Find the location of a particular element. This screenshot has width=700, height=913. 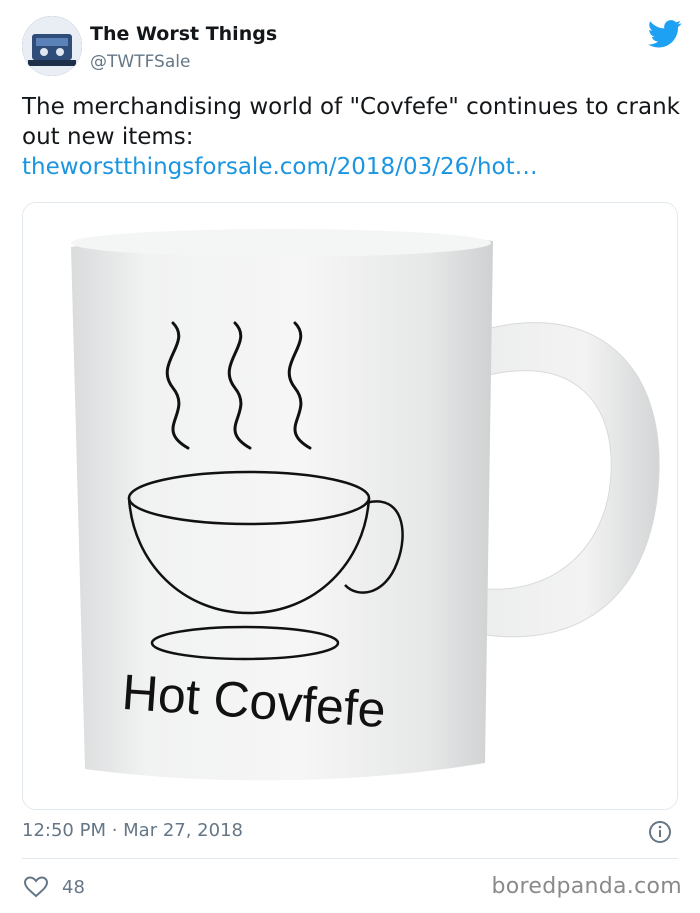

tweet-header: The Worst Things @TWTFSale is located at coordinates (352, 47).